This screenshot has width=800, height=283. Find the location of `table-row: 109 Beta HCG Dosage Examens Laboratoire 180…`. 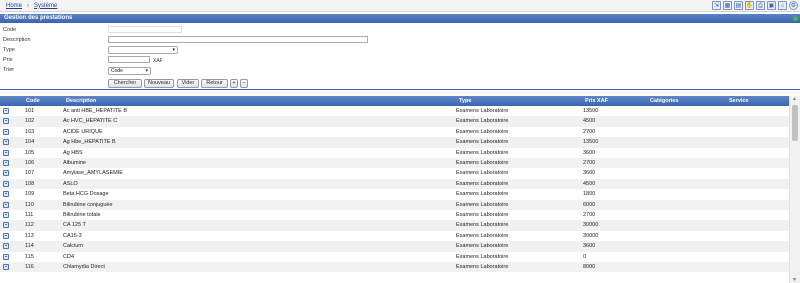

table-row: 109 Beta HCG Dosage Examens Laboratoire 180… is located at coordinates (394, 194).